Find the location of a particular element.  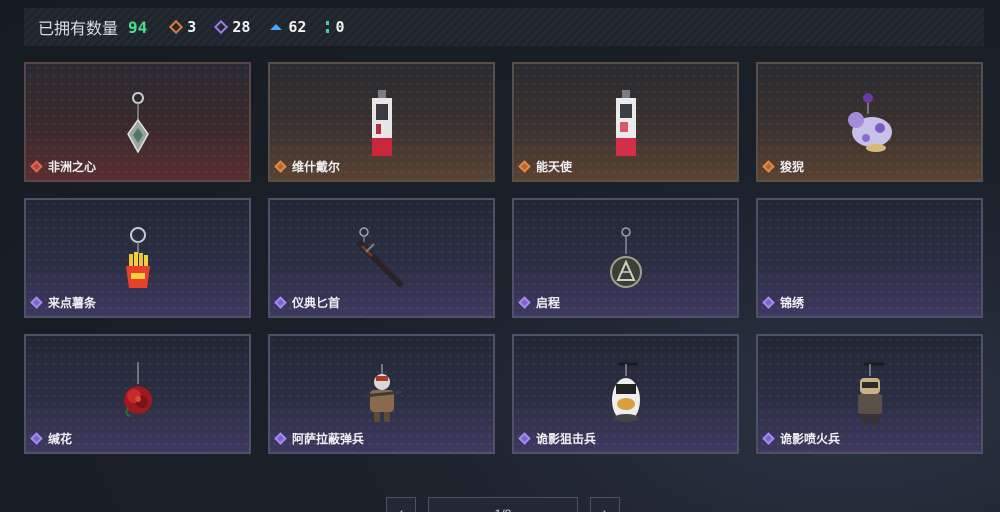

charm-name: 诡影狙击兵 is located at coordinates (566, 439).